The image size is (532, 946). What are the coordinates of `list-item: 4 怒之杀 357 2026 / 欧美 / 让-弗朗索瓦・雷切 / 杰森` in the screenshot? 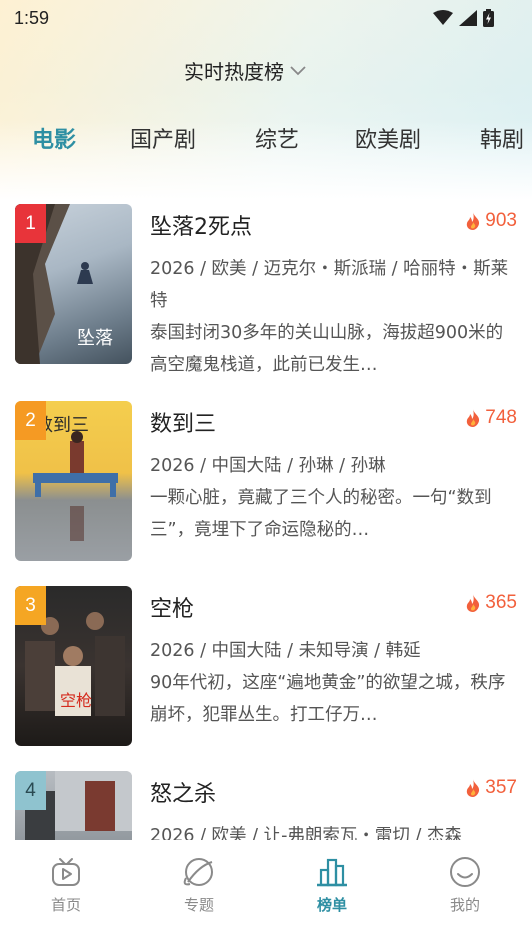 It's located at (266, 803).